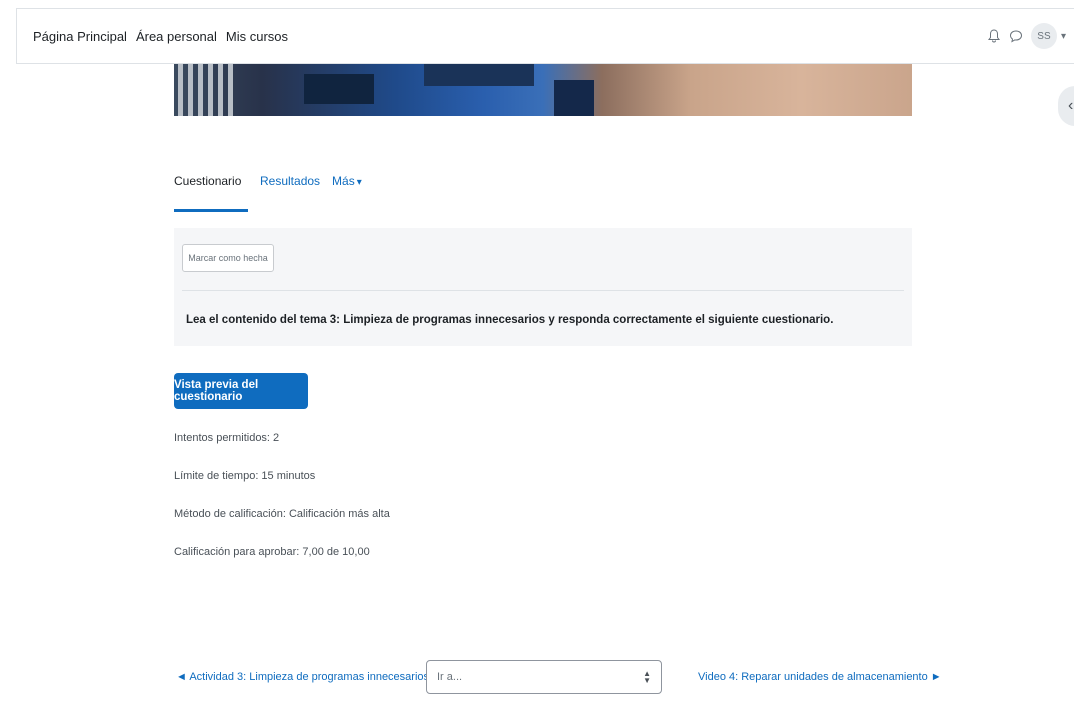  What do you see at coordinates (1016, 36) in the screenshot?
I see `chat-icon` at bounding box center [1016, 36].